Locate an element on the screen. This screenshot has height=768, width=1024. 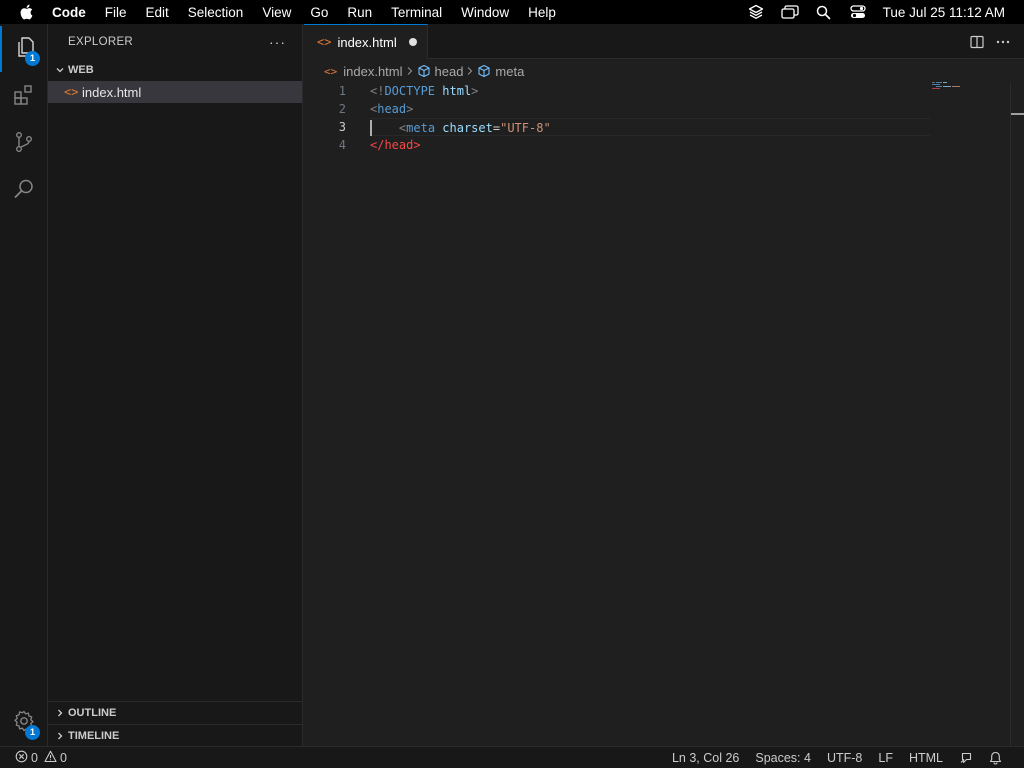
minimap is located at coordinates (972, 97).